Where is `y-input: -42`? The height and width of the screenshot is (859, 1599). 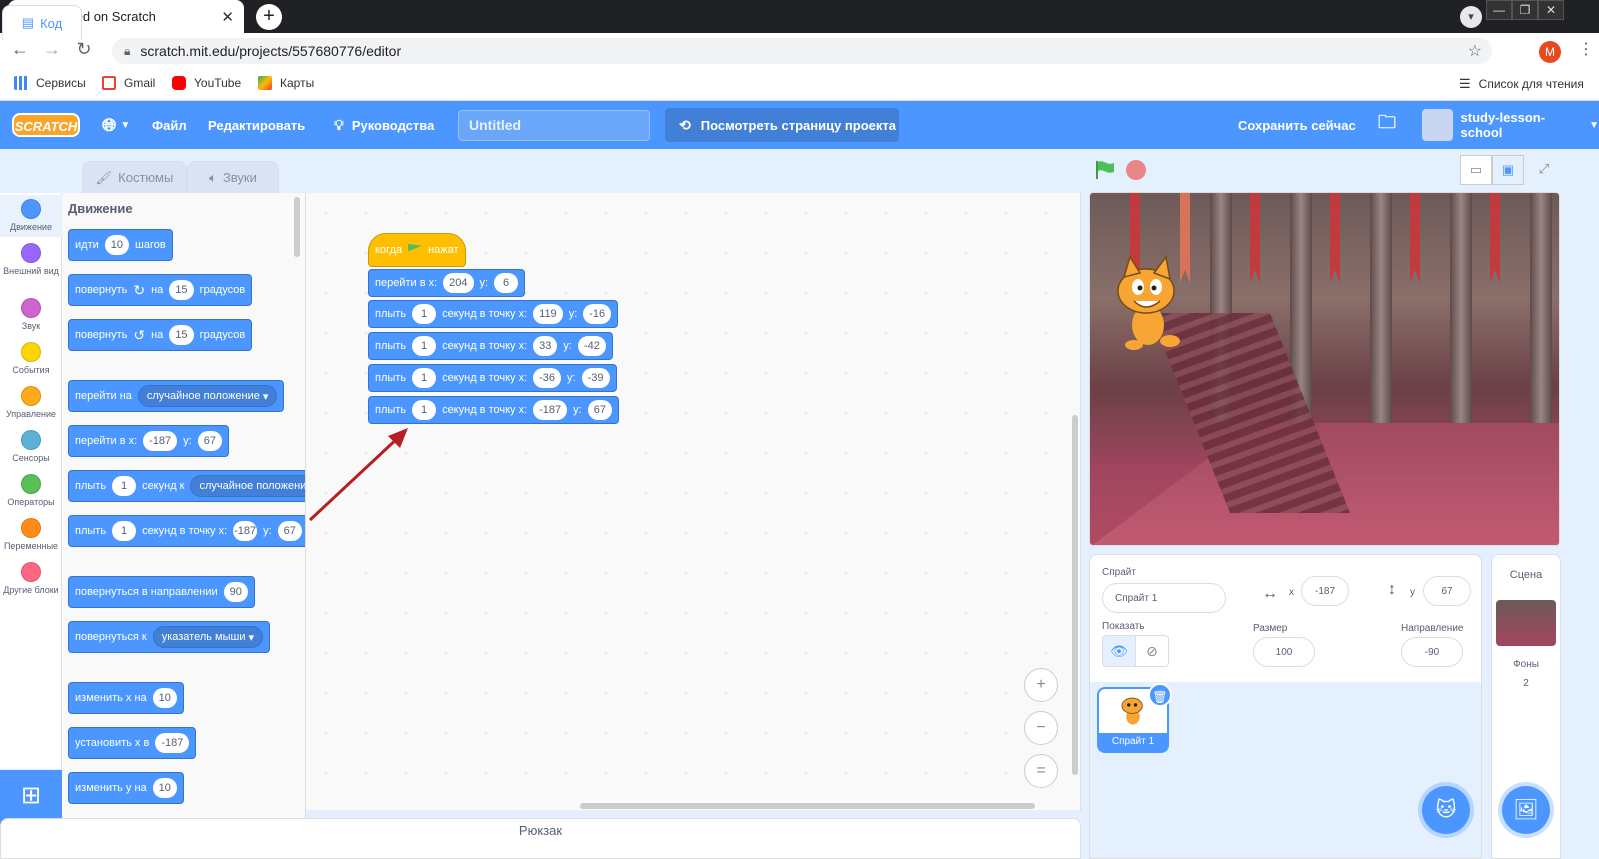 y-input: -42 is located at coordinates (591, 346).